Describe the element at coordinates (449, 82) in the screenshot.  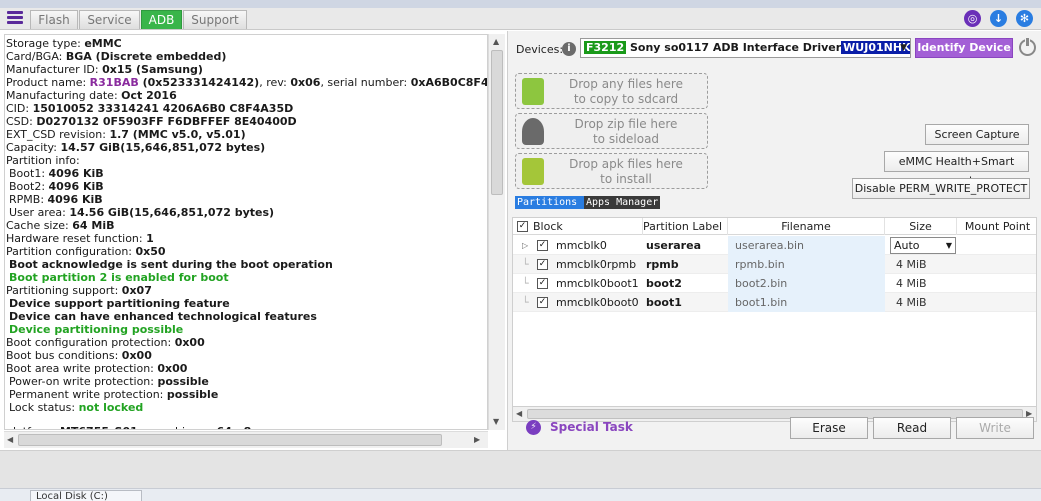
I see `log-value: 0xA6B0C8F4` at that location.